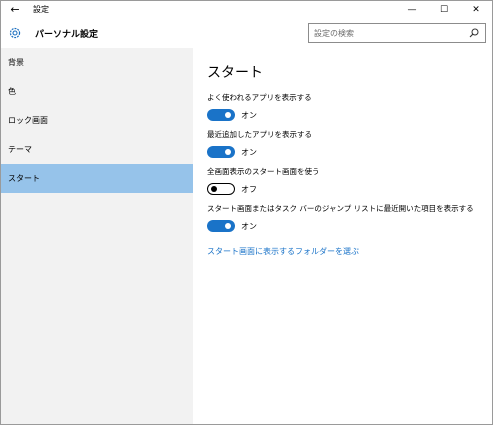  I want to click on search-icon, so click(474, 33).